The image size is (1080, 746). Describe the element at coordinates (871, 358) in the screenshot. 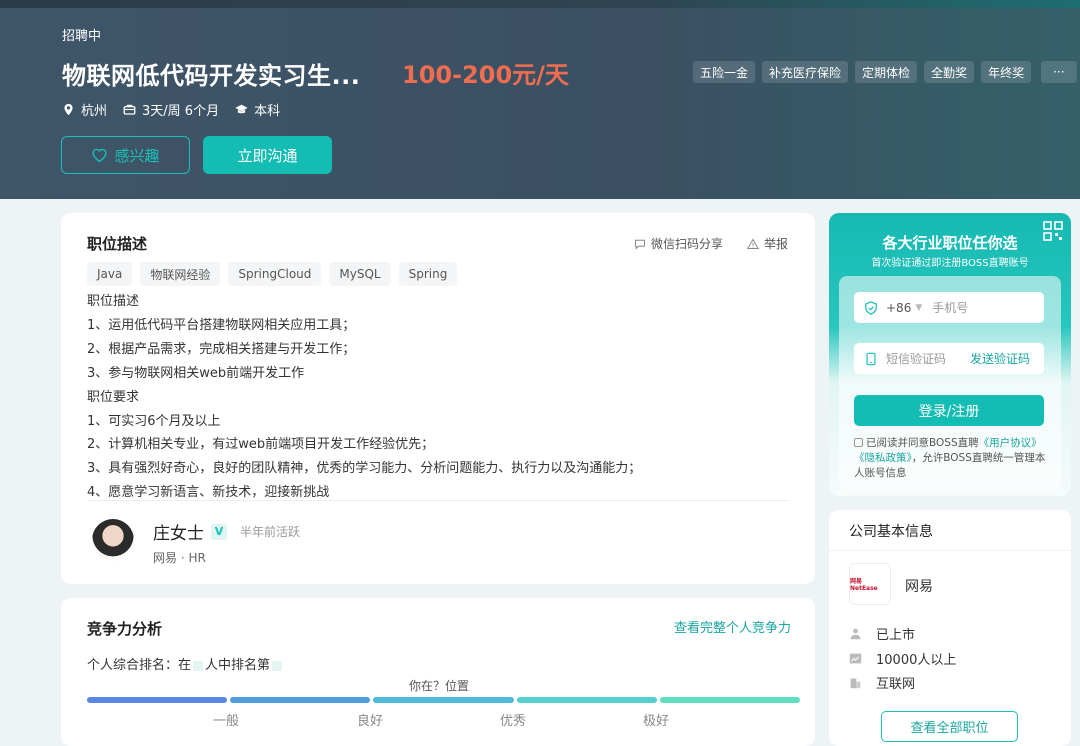

I see `phone-icon` at that location.